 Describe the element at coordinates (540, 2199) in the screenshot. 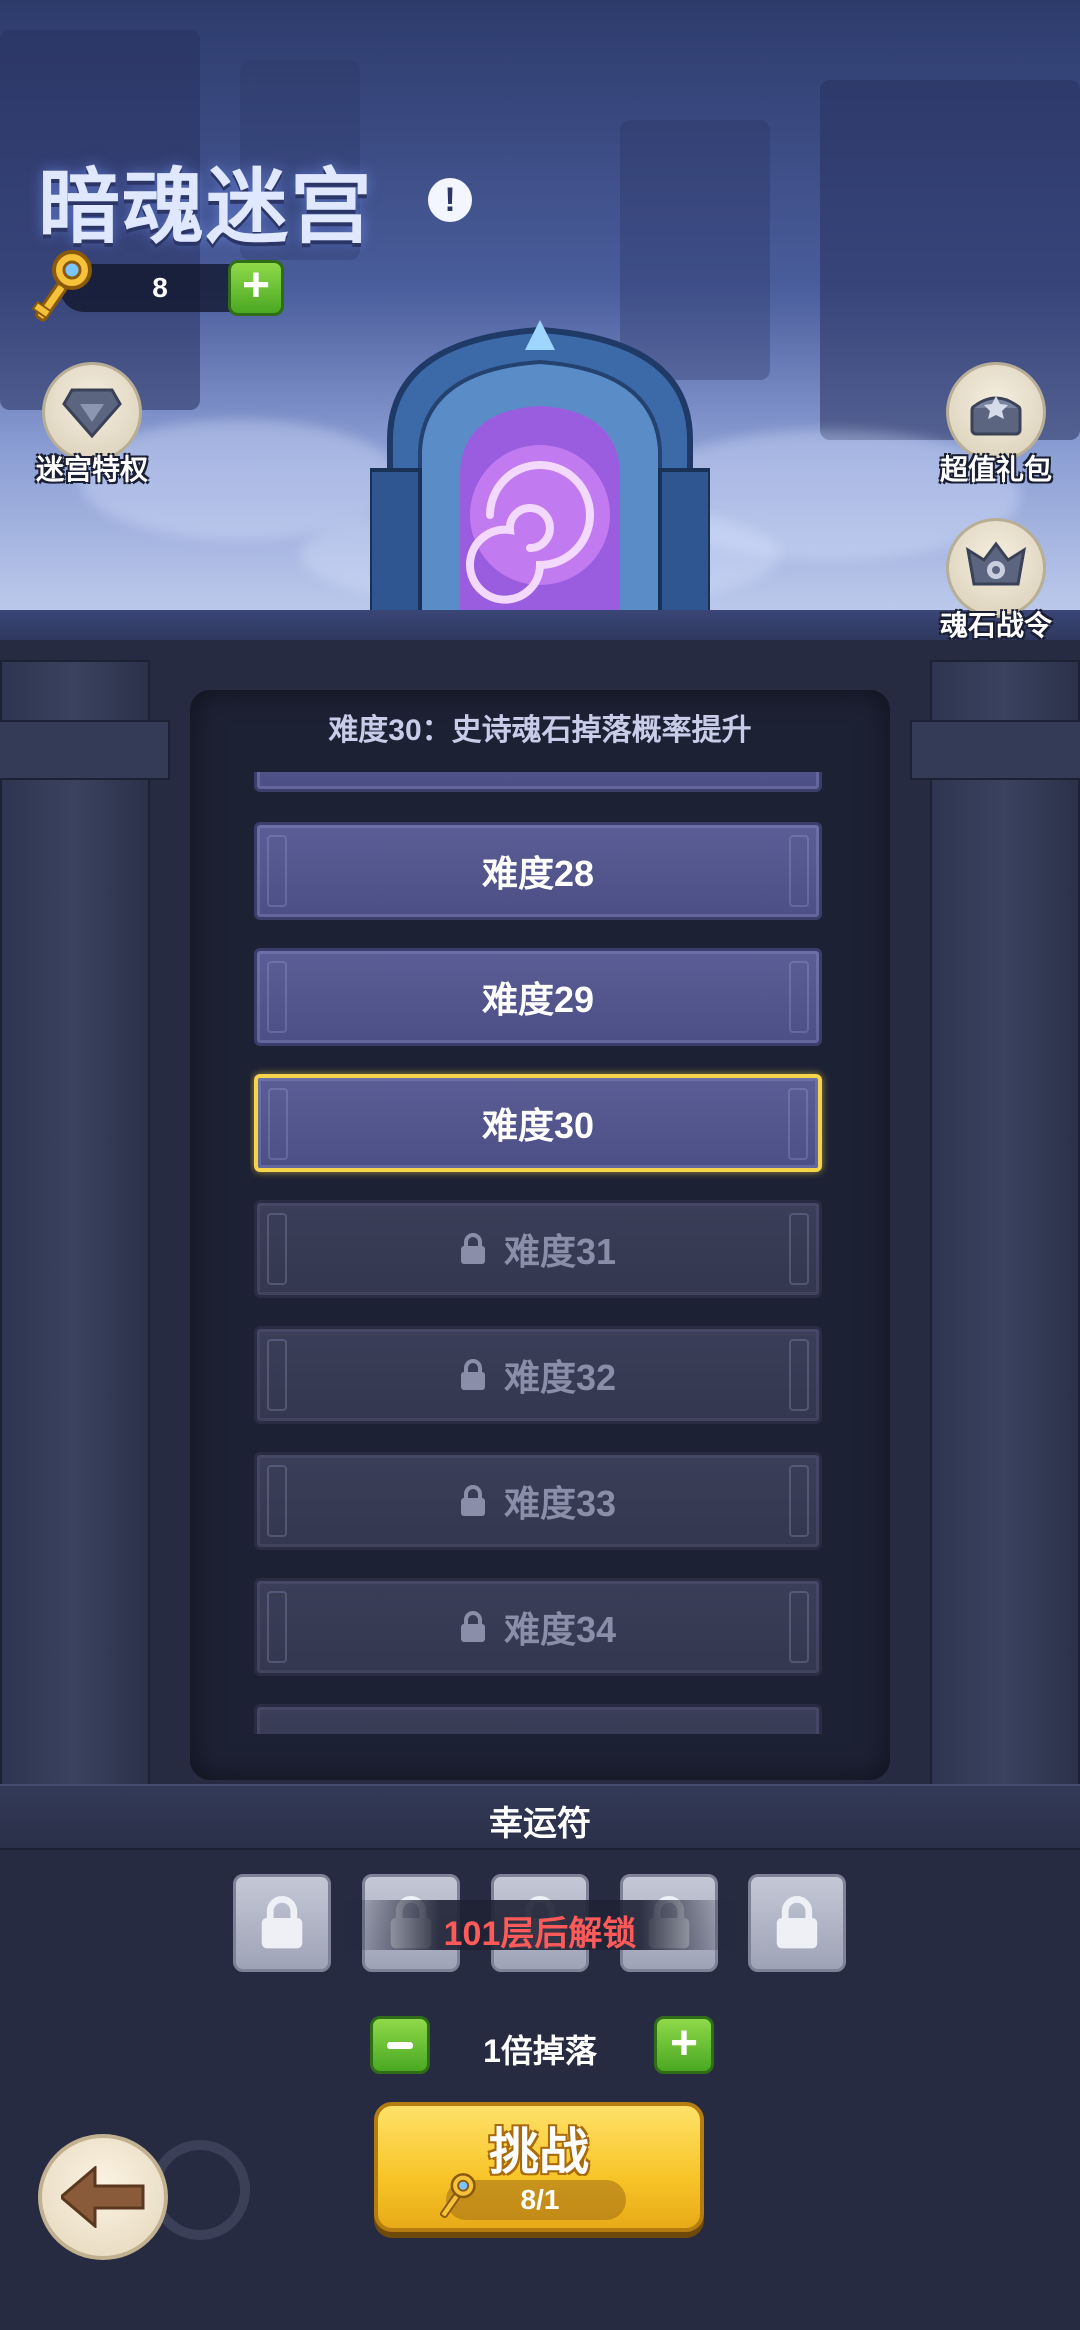

I see `challenge-cost: 8/1` at that location.